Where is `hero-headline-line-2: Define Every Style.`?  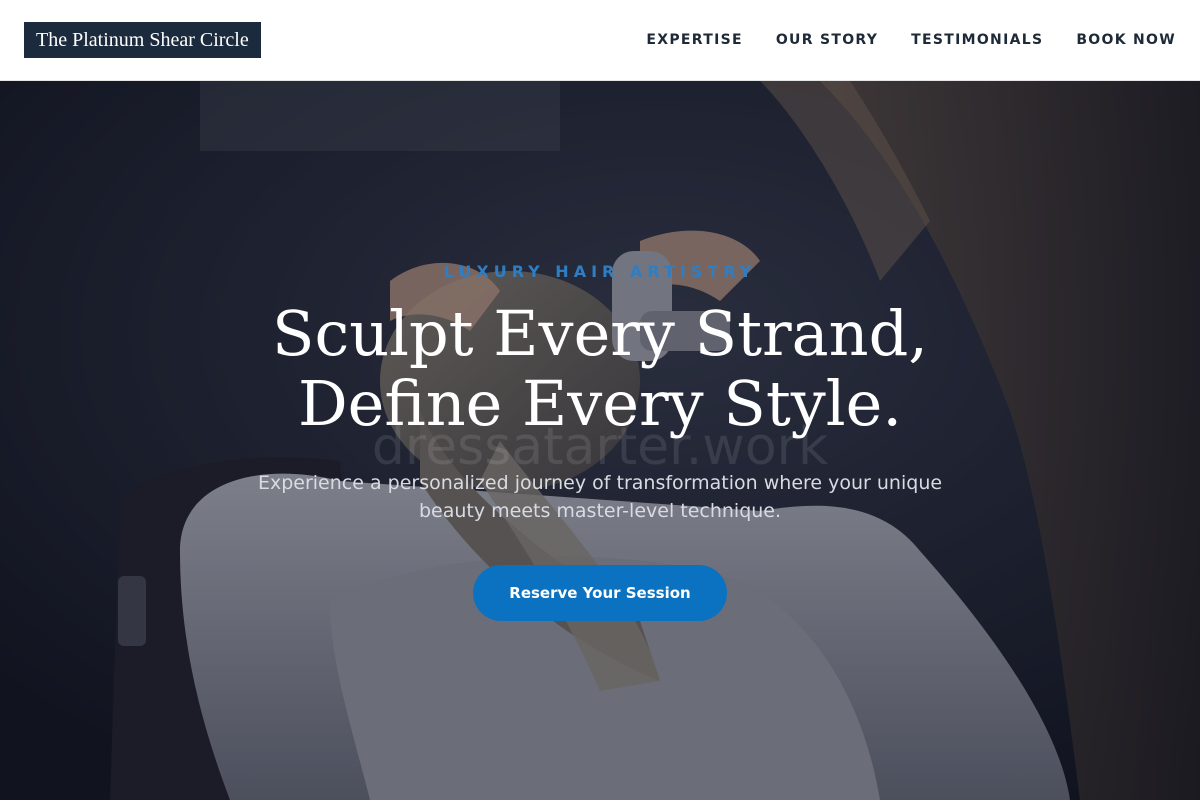
hero-headline-line-2: Define Every Style. is located at coordinates (600, 403).